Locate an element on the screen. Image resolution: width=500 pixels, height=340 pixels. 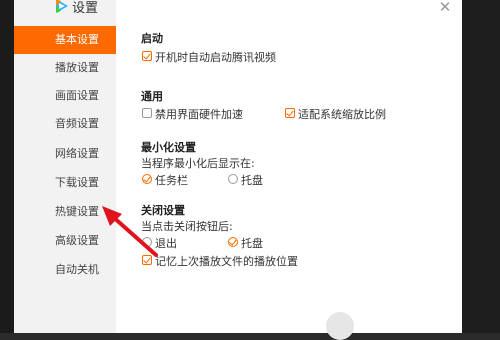
app-title: 设置 is located at coordinates (85, 8).